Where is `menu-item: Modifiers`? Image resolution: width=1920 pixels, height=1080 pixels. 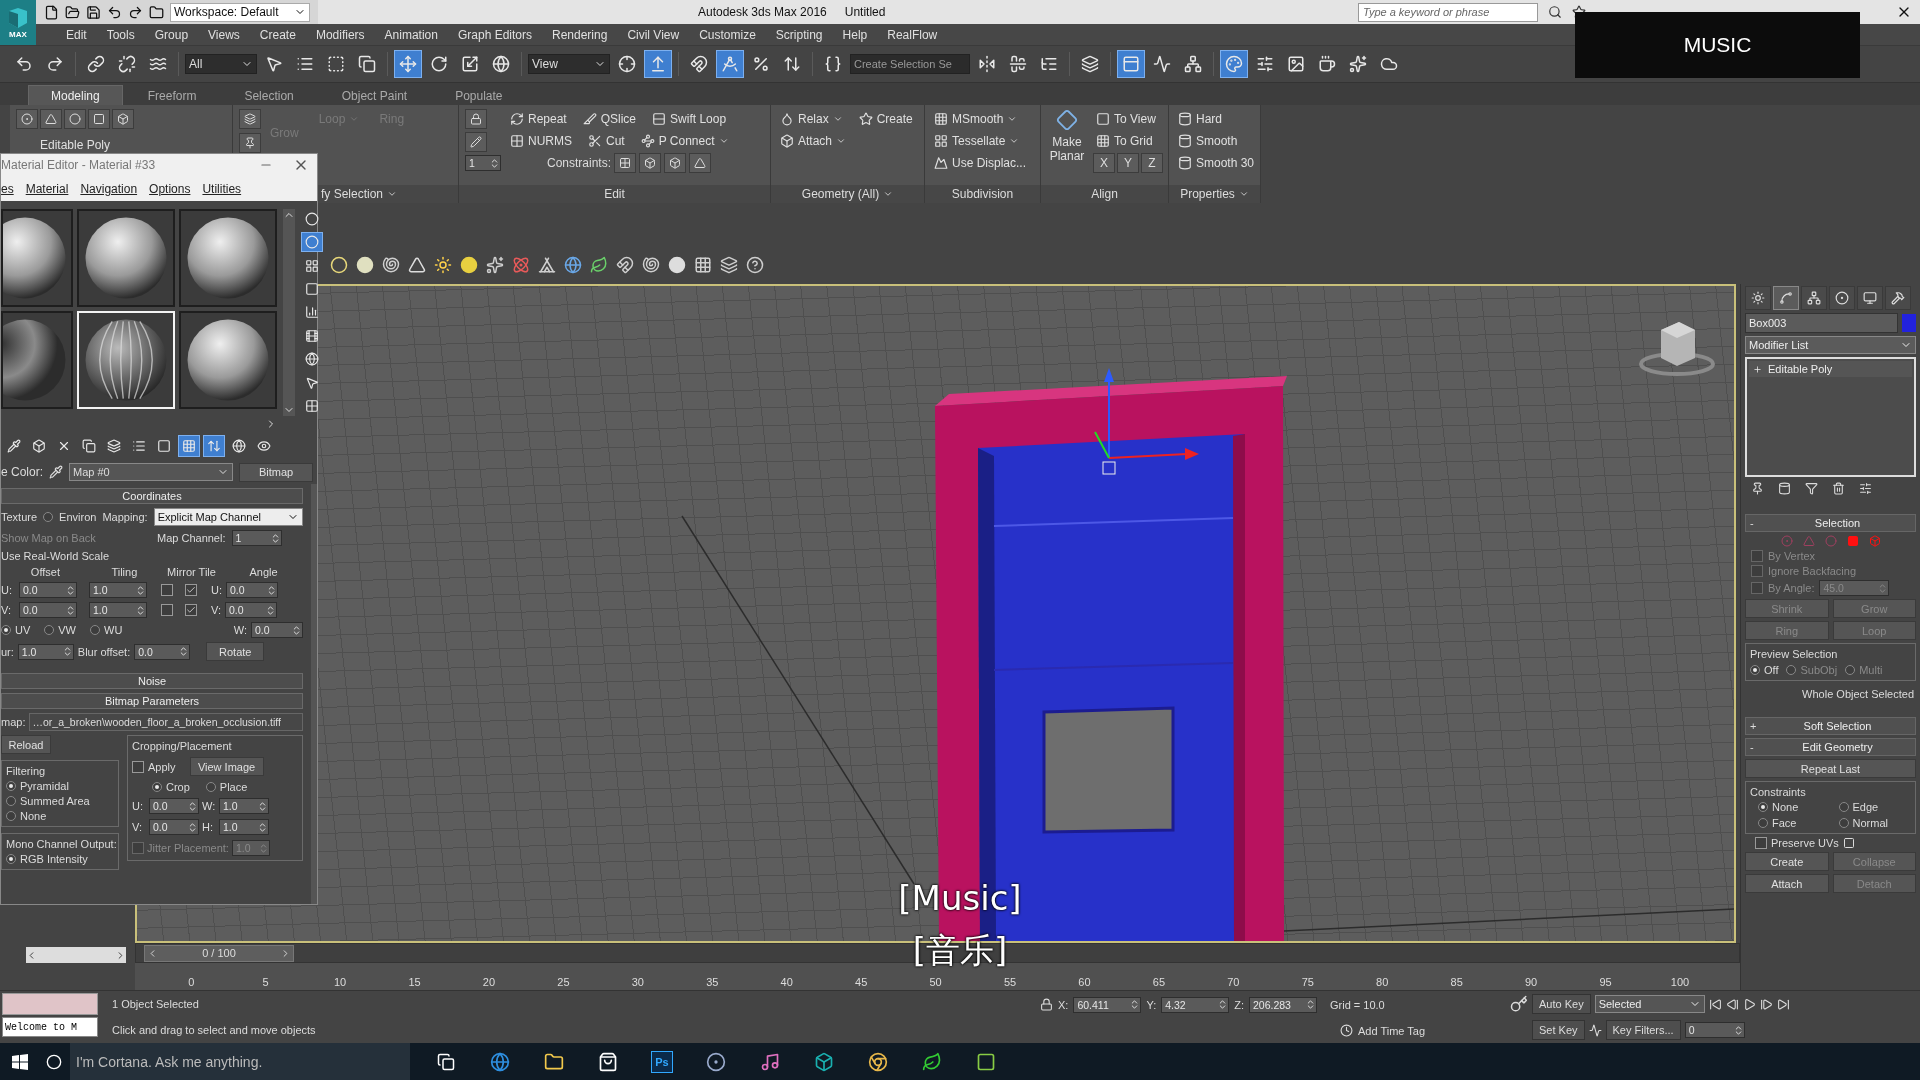
menu-item: Modifiers is located at coordinates (340, 34).